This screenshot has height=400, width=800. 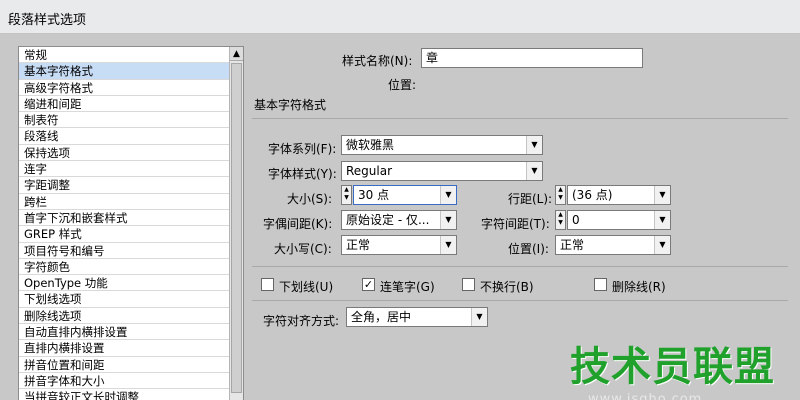 I want to click on size-select: 30 点 ▼, so click(x=405, y=195).